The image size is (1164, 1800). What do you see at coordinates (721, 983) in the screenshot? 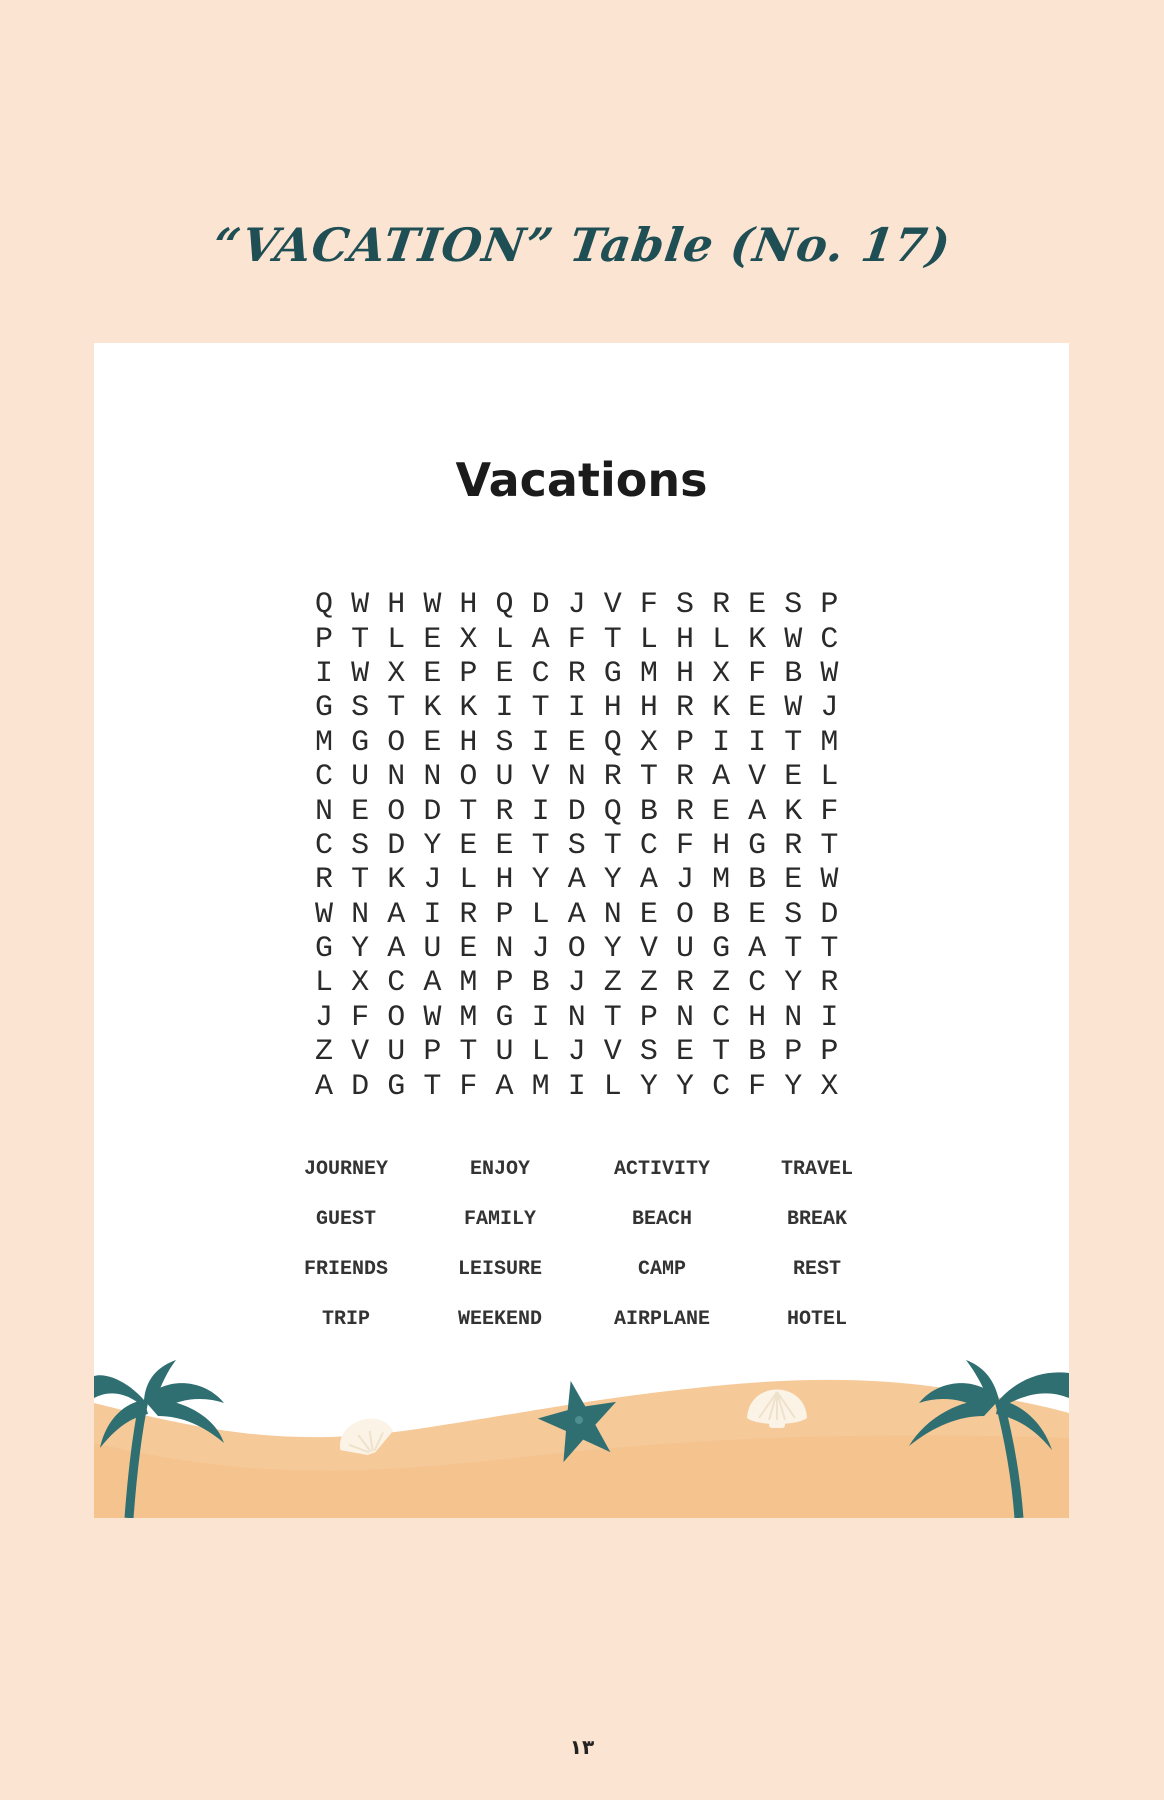
I see `grid-letter: Z` at bounding box center [721, 983].